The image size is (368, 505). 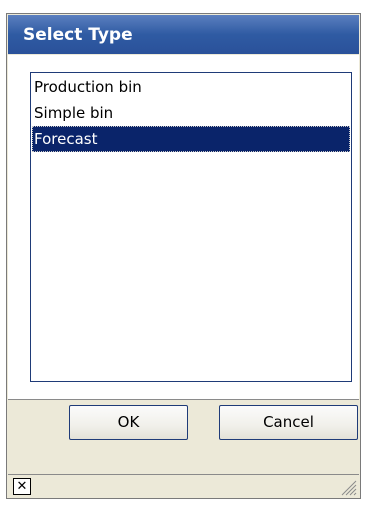 I want to click on list-item-forecast: Forecast, so click(x=191, y=139).